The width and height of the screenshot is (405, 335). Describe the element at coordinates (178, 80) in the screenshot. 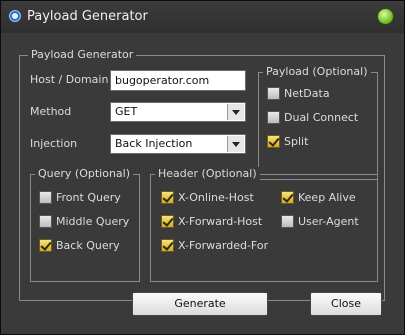

I see `host-input` at that location.